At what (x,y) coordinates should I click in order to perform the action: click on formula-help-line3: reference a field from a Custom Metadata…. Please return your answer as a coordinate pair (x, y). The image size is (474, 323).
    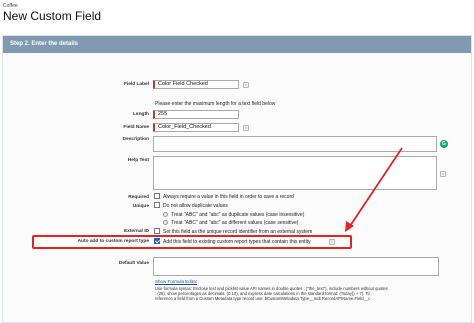
    Looking at the image, I should click on (263, 298).